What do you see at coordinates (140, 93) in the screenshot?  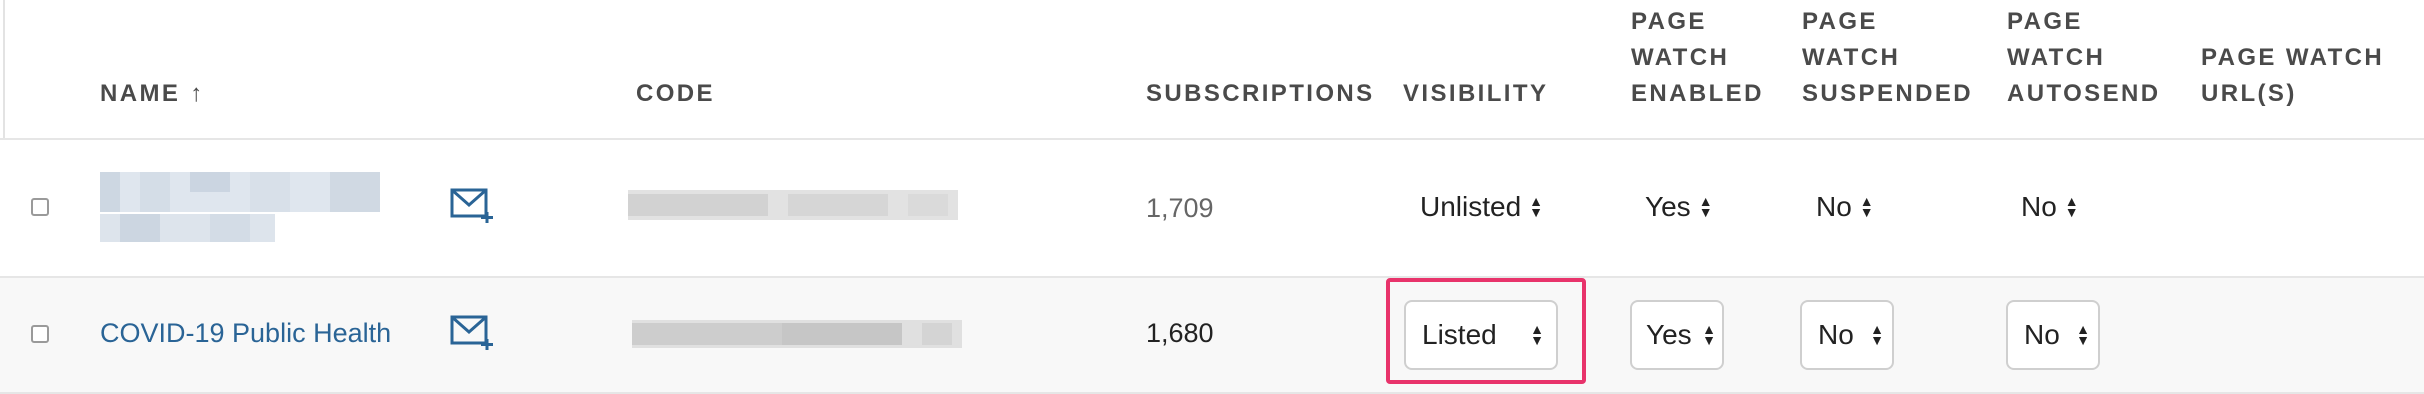 I see `column-header-name-label: NAME` at bounding box center [140, 93].